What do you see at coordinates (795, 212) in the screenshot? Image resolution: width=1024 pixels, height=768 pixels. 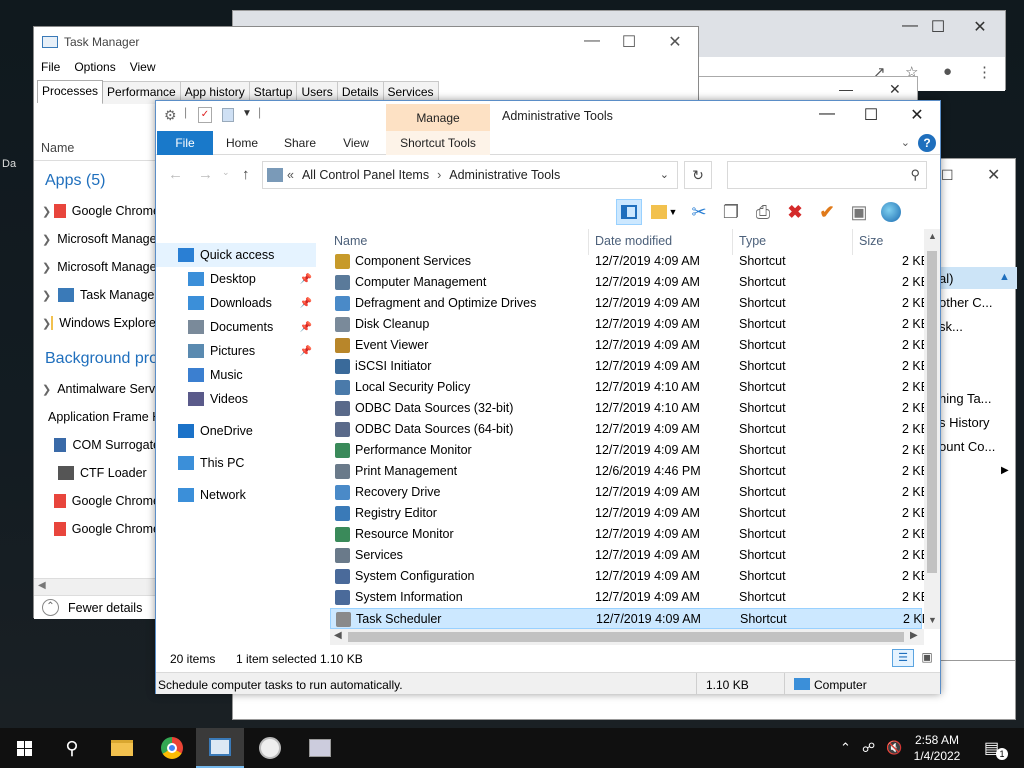 I see `delete-icon: ✖` at bounding box center [795, 212].